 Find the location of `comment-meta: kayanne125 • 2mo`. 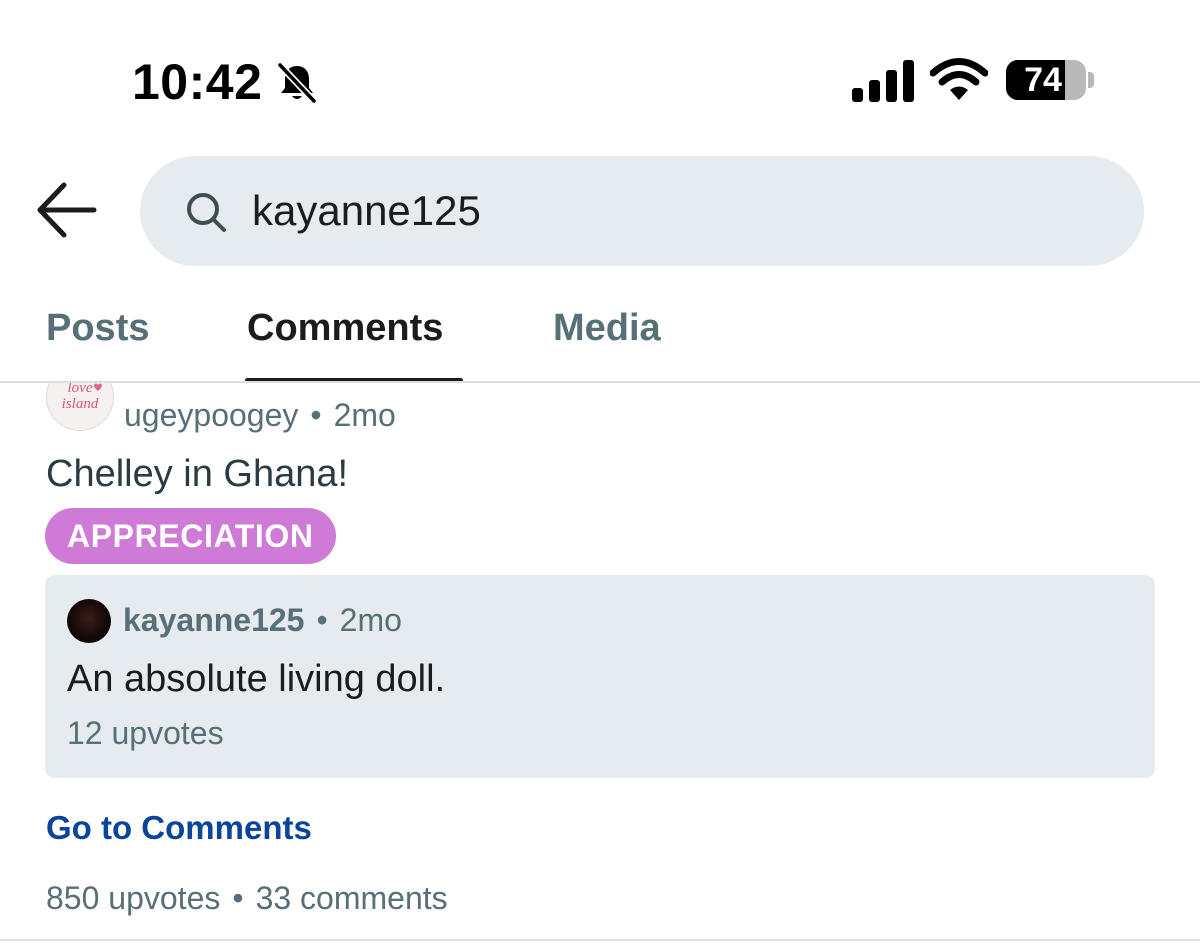

comment-meta: kayanne125 • 2mo is located at coordinates (262, 620).